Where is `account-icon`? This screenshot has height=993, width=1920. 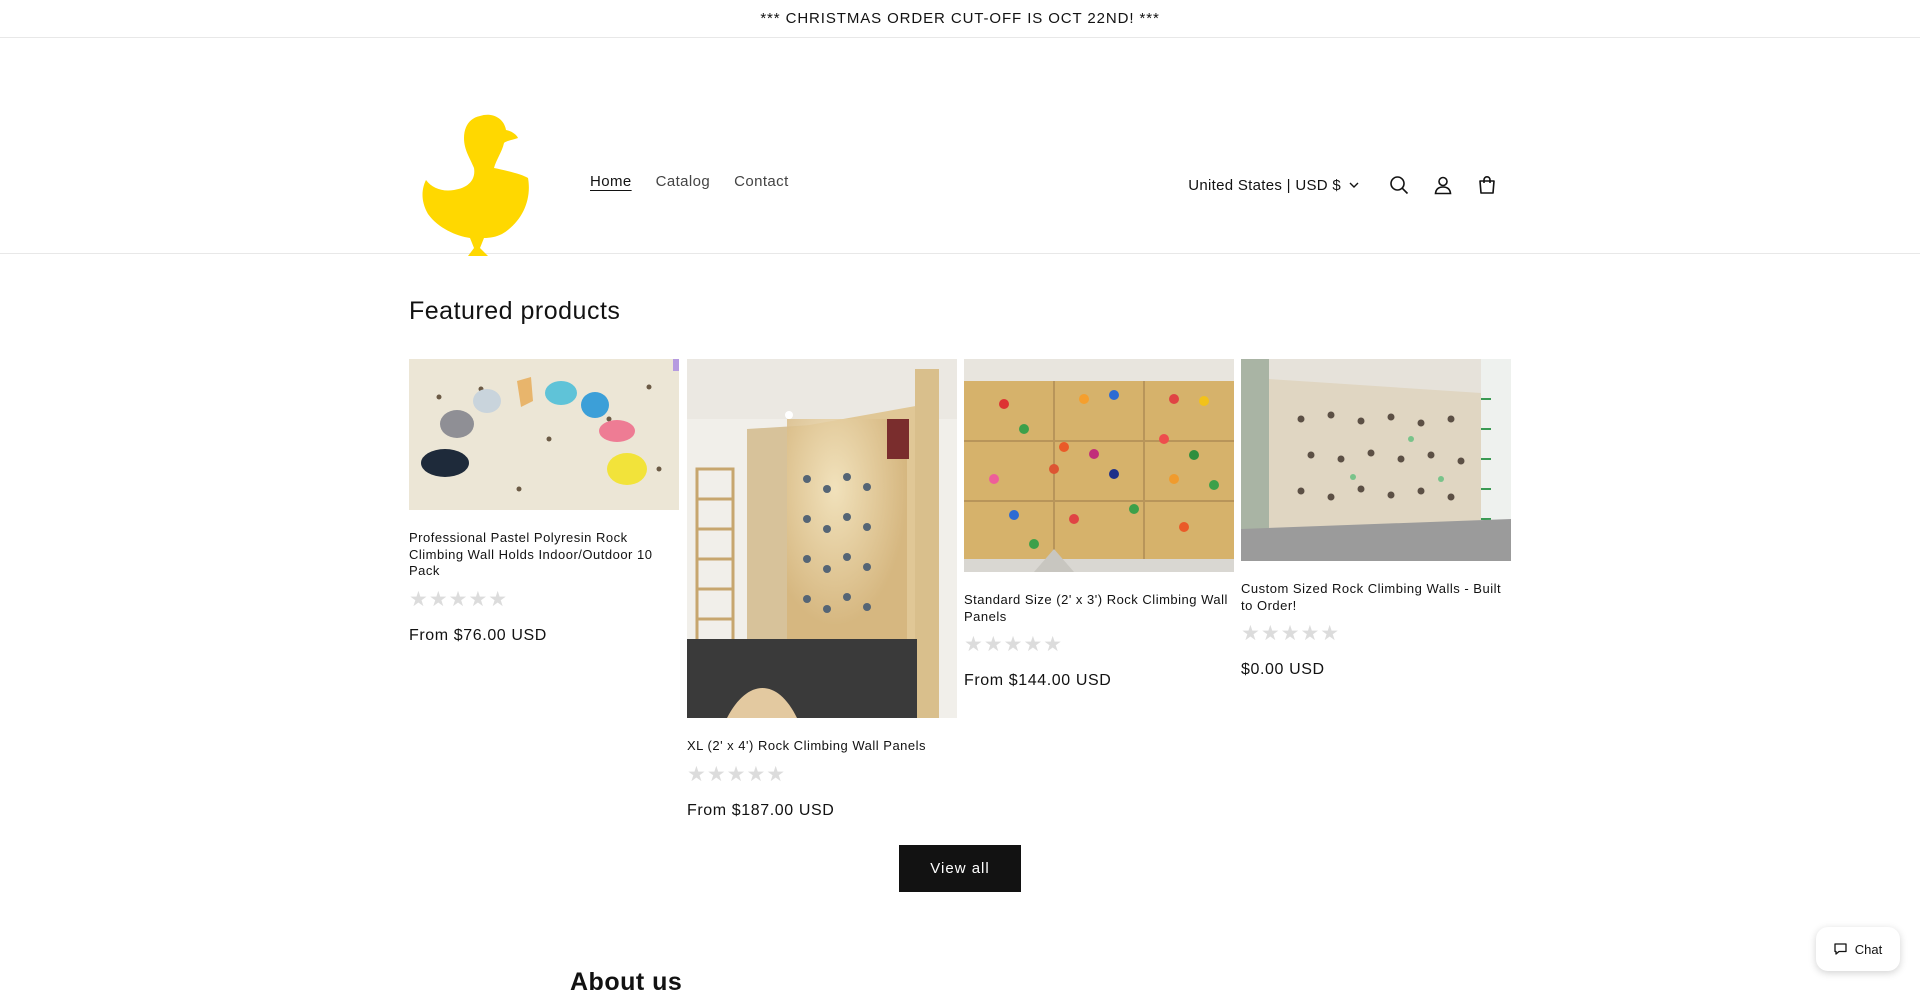 account-icon is located at coordinates (1443, 185).